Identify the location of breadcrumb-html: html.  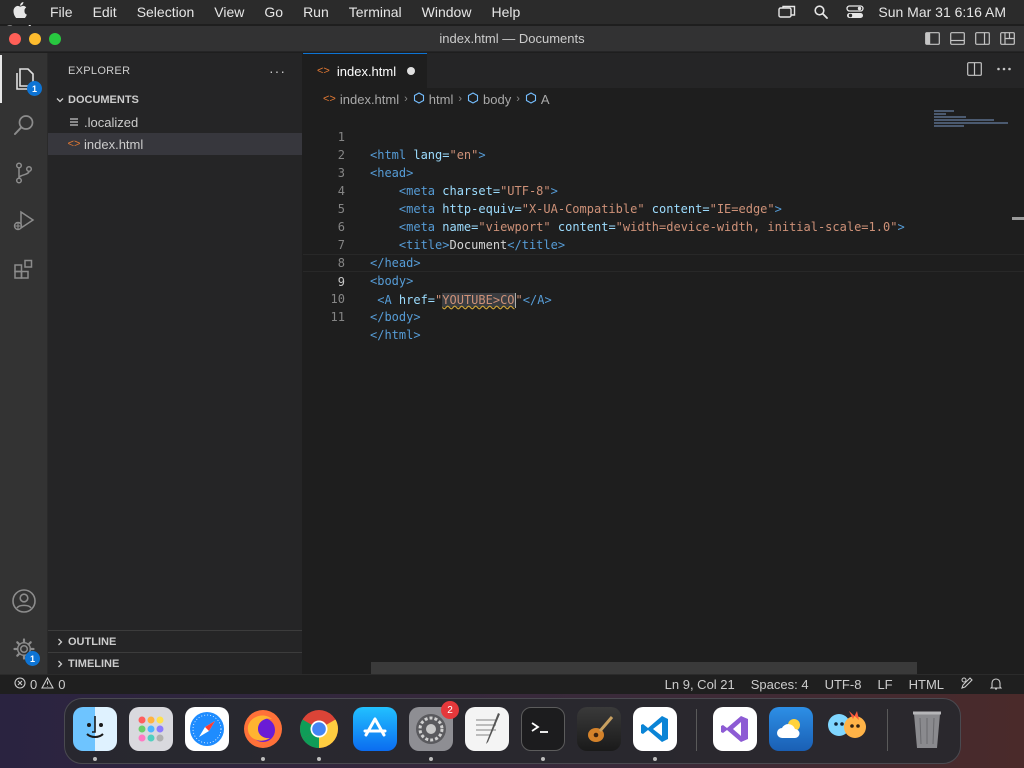
(441, 99).